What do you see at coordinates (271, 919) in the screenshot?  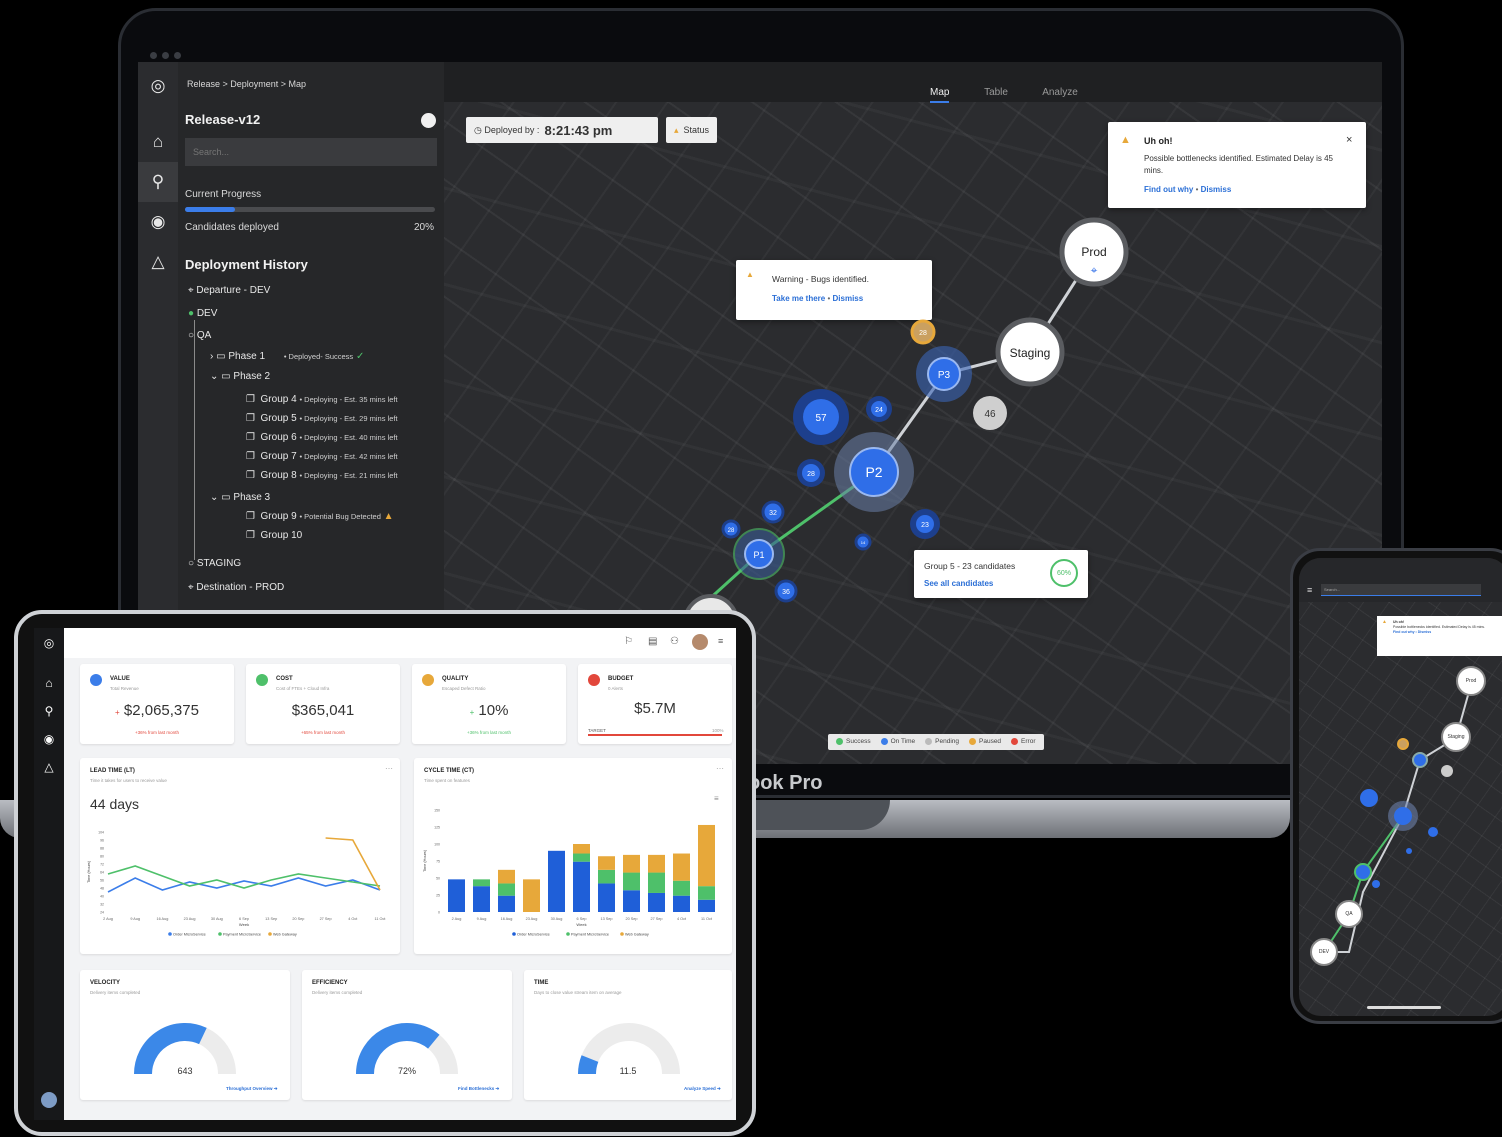 I see `x-tick-label: 13 Sep` at bounding box center [271, 919].